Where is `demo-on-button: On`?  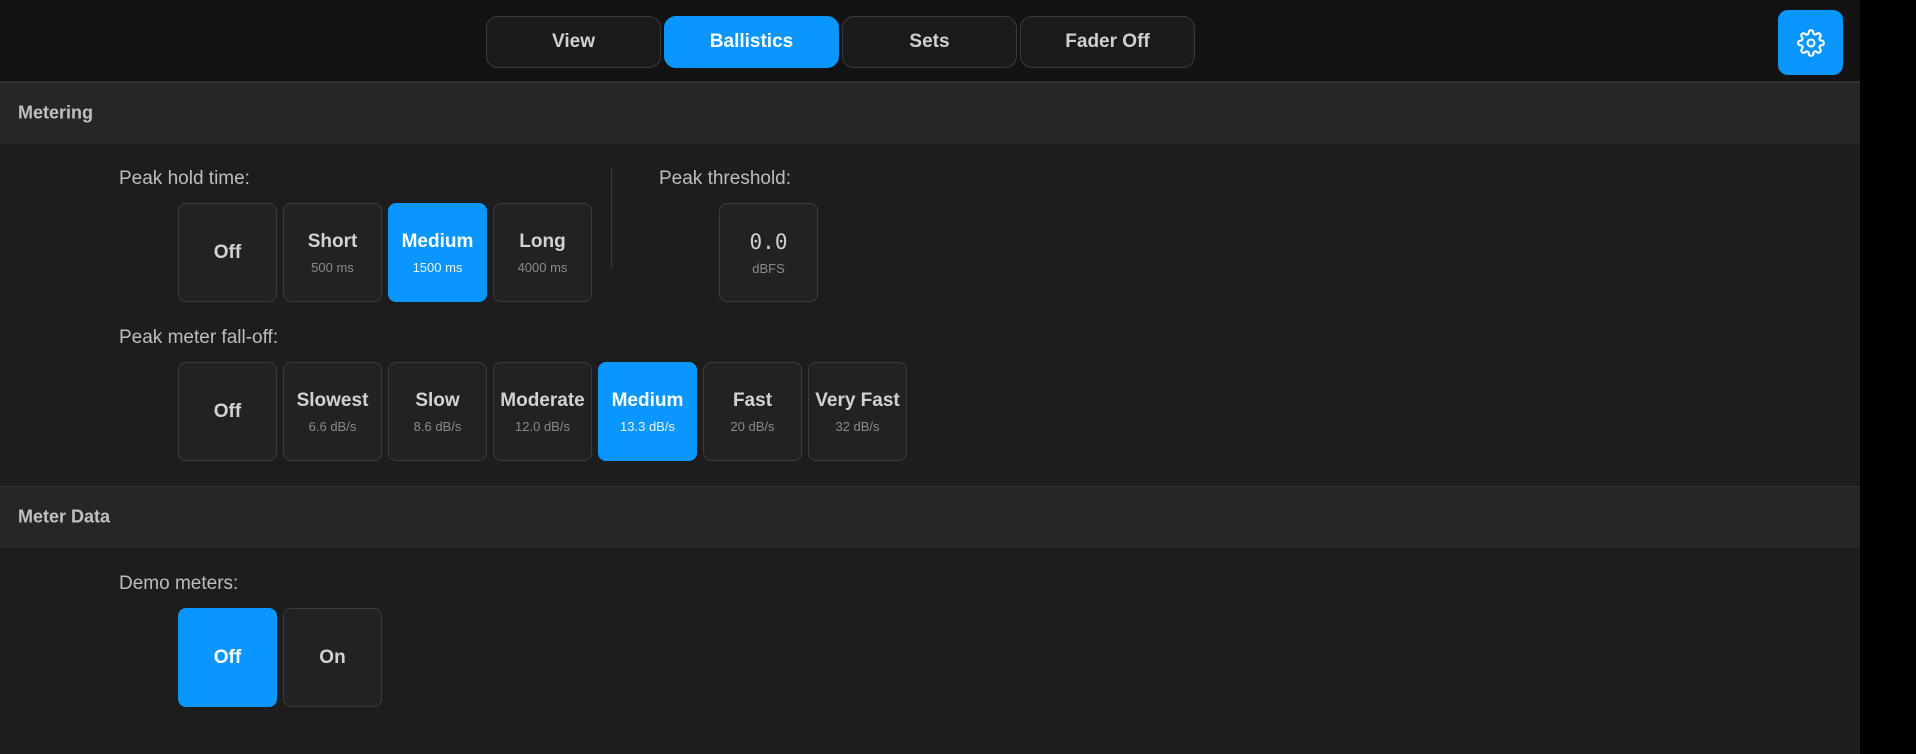
demo-on-button: On is located at coordinates (332, 657).